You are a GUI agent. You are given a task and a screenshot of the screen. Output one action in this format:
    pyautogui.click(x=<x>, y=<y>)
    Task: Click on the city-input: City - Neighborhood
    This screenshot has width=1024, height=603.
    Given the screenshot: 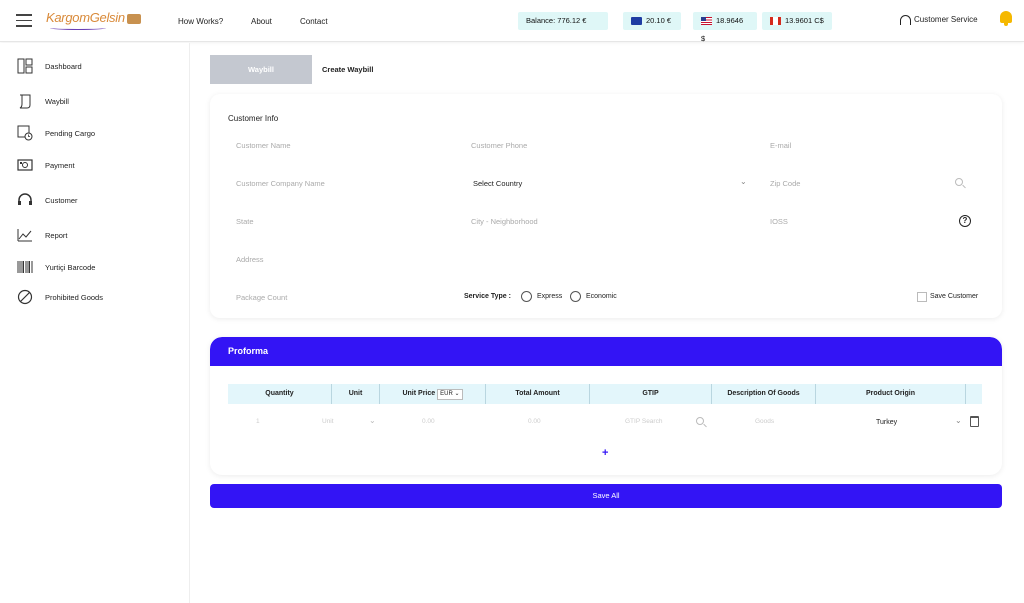 What is the action you would take?
    pyautogui.click(x=504, y=221)
    